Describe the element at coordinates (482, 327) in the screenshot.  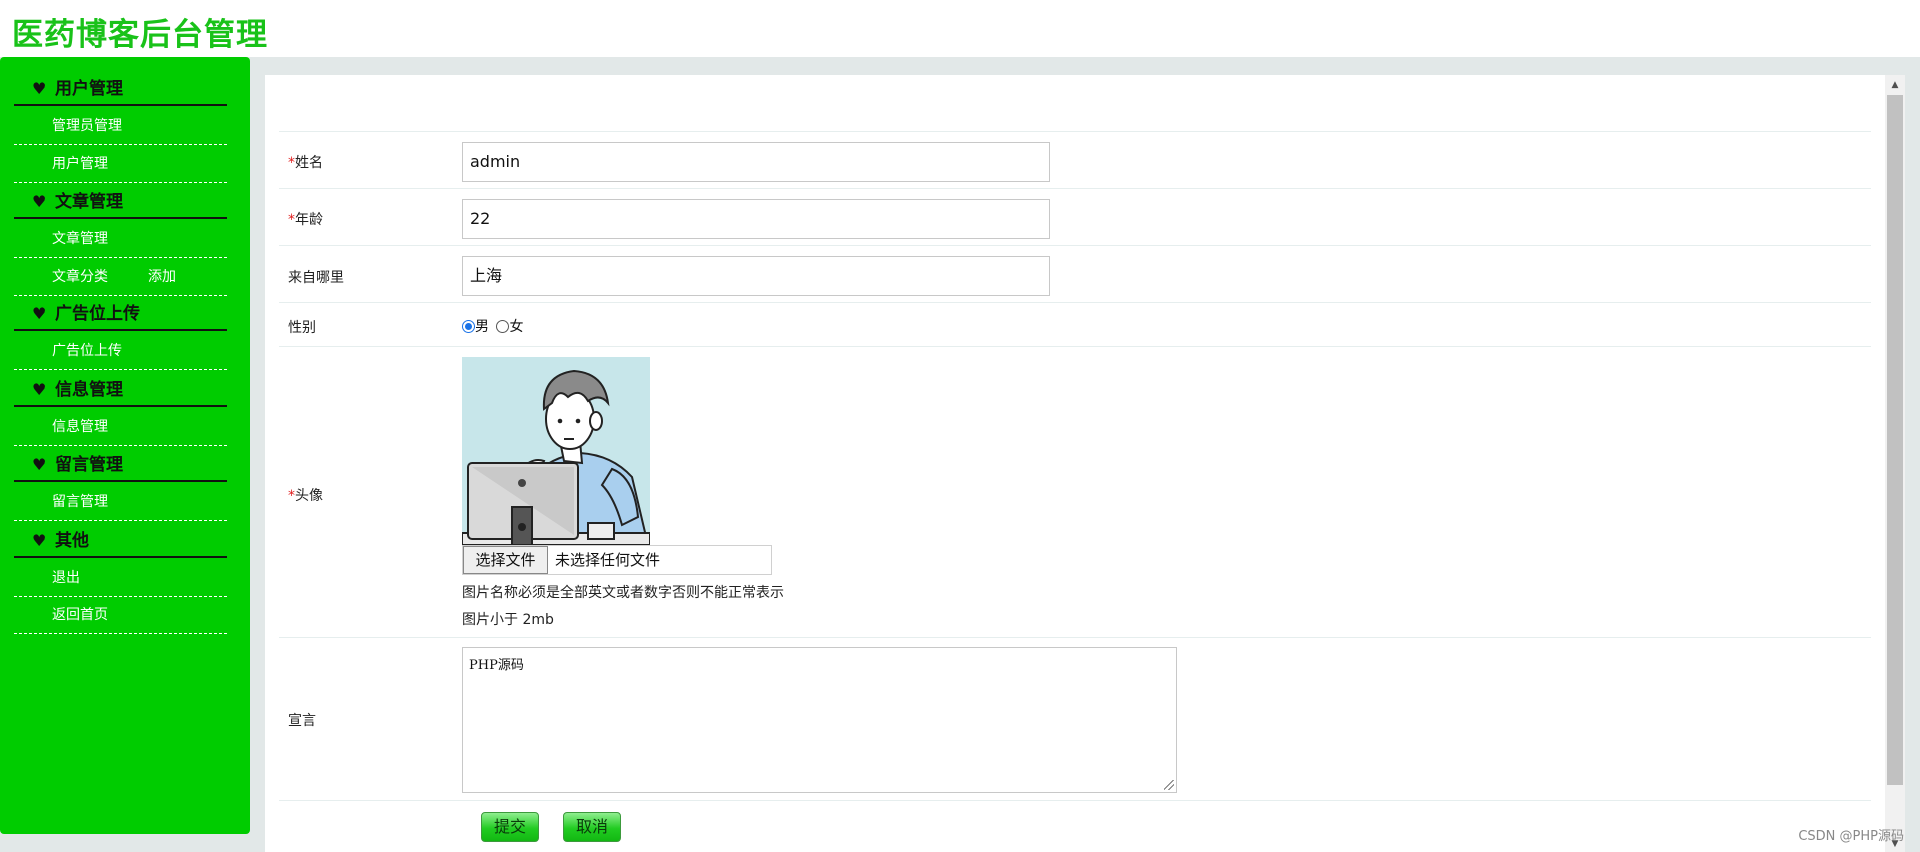
I see `gender-male-label: 男` at that location.